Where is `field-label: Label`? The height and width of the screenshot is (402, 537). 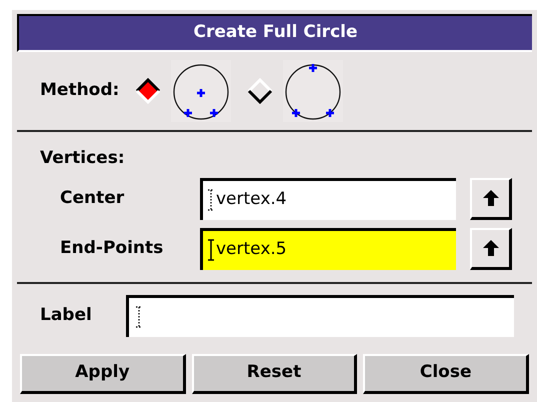
field-label: Label is located at coordinates (66, 315).